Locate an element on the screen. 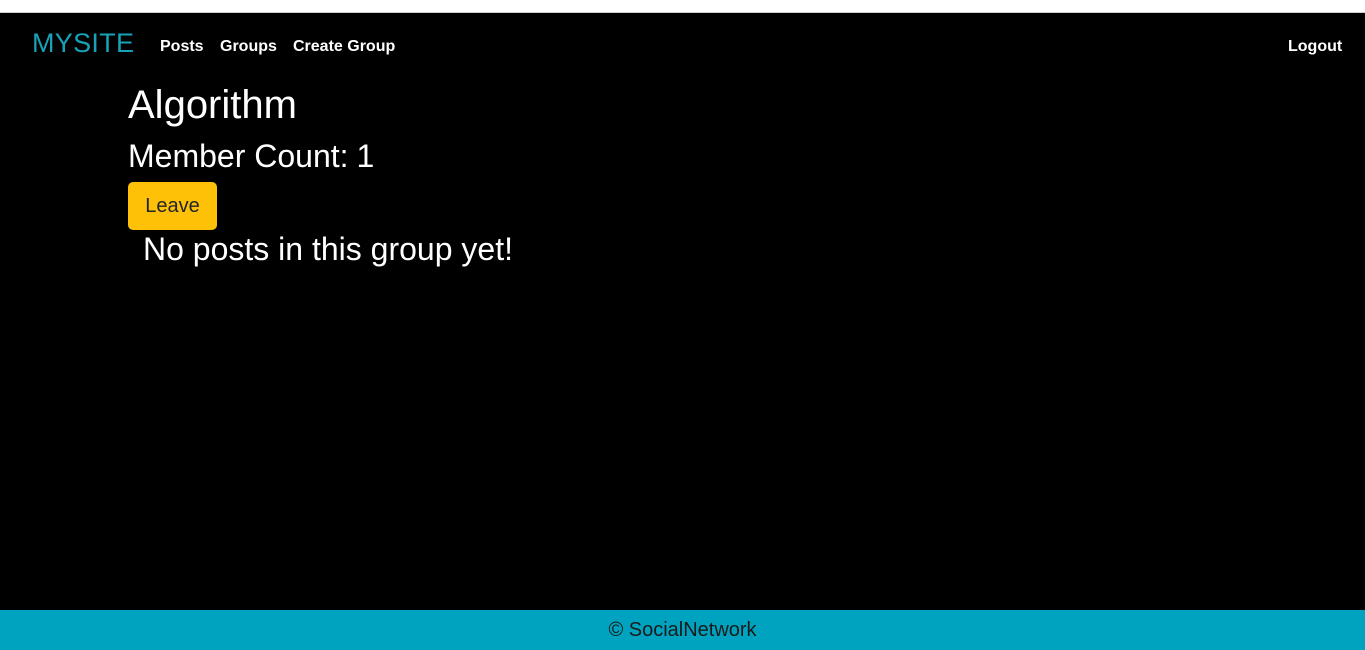  nav-create-group-link: Create Group is located at coordinates (344, 47).